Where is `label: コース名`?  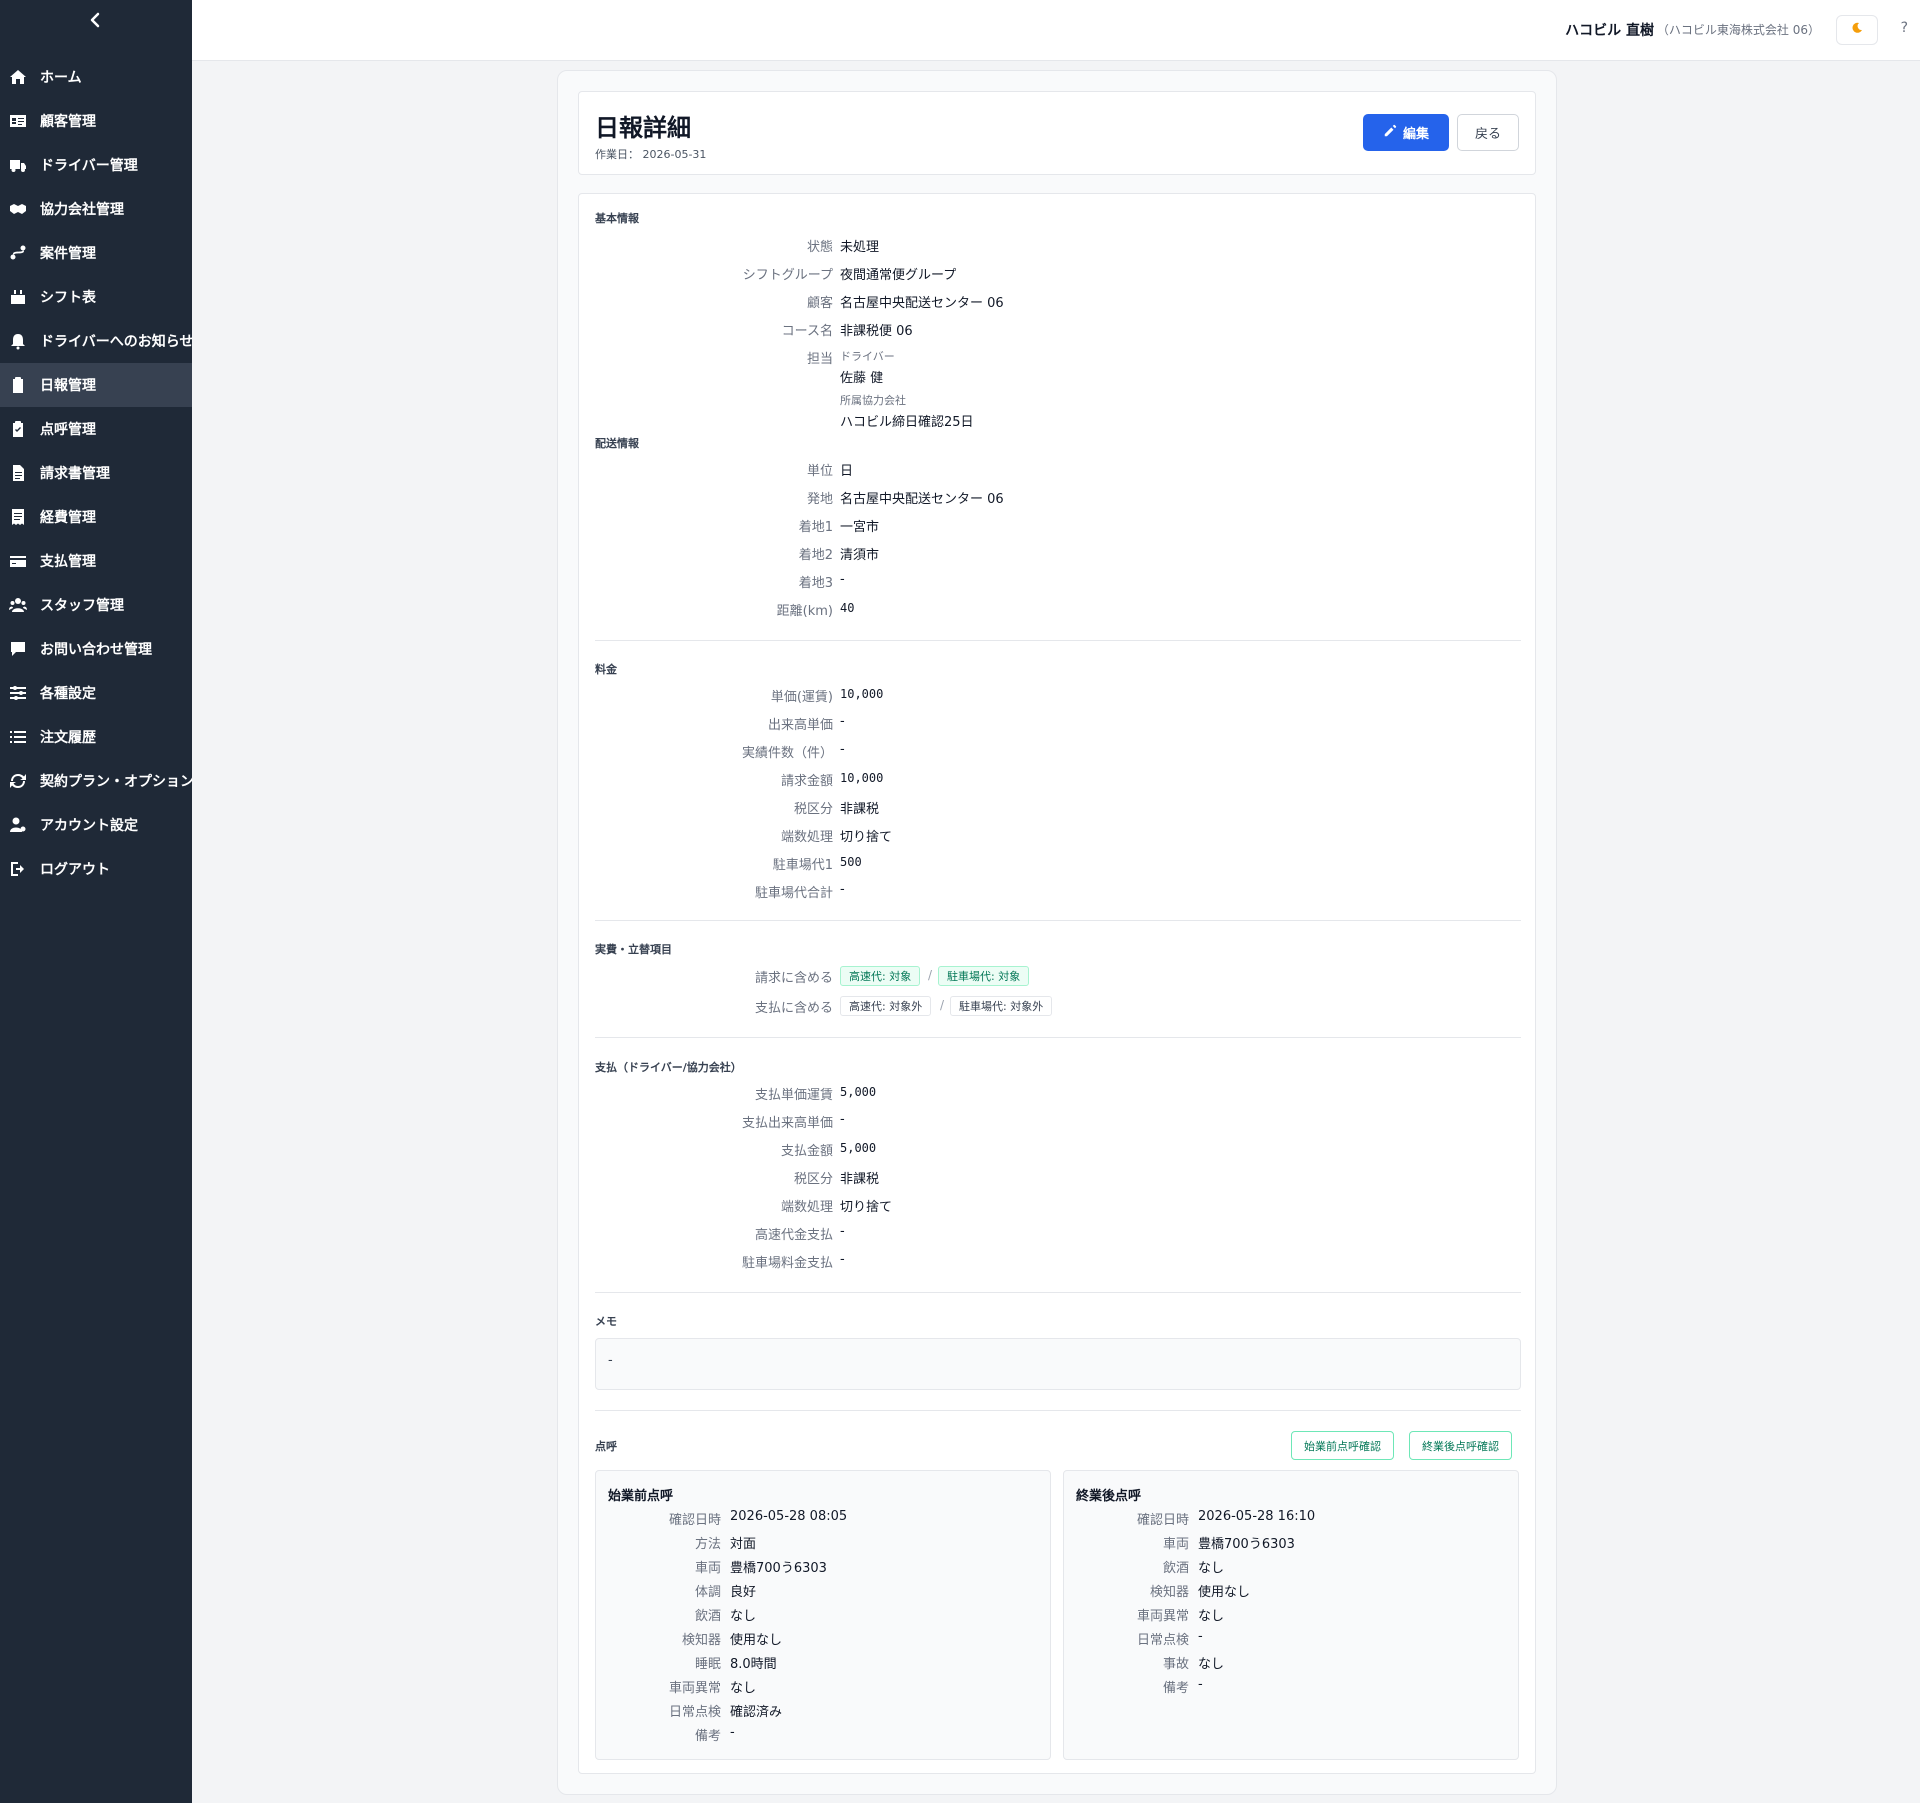 label: コース名 is located at coordinates (807, 331).